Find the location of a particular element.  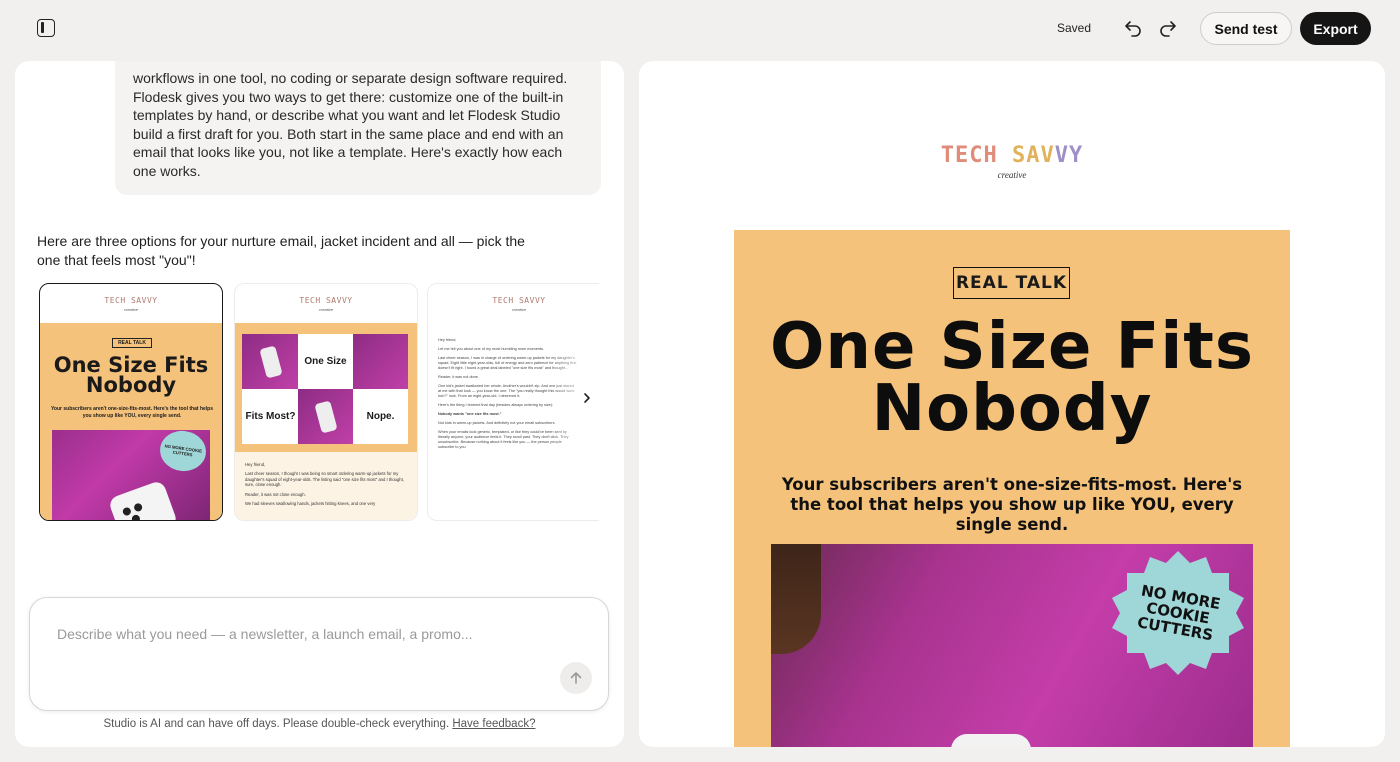

hero-title-line-2: Nobody is located at coordinates (1012, 409).